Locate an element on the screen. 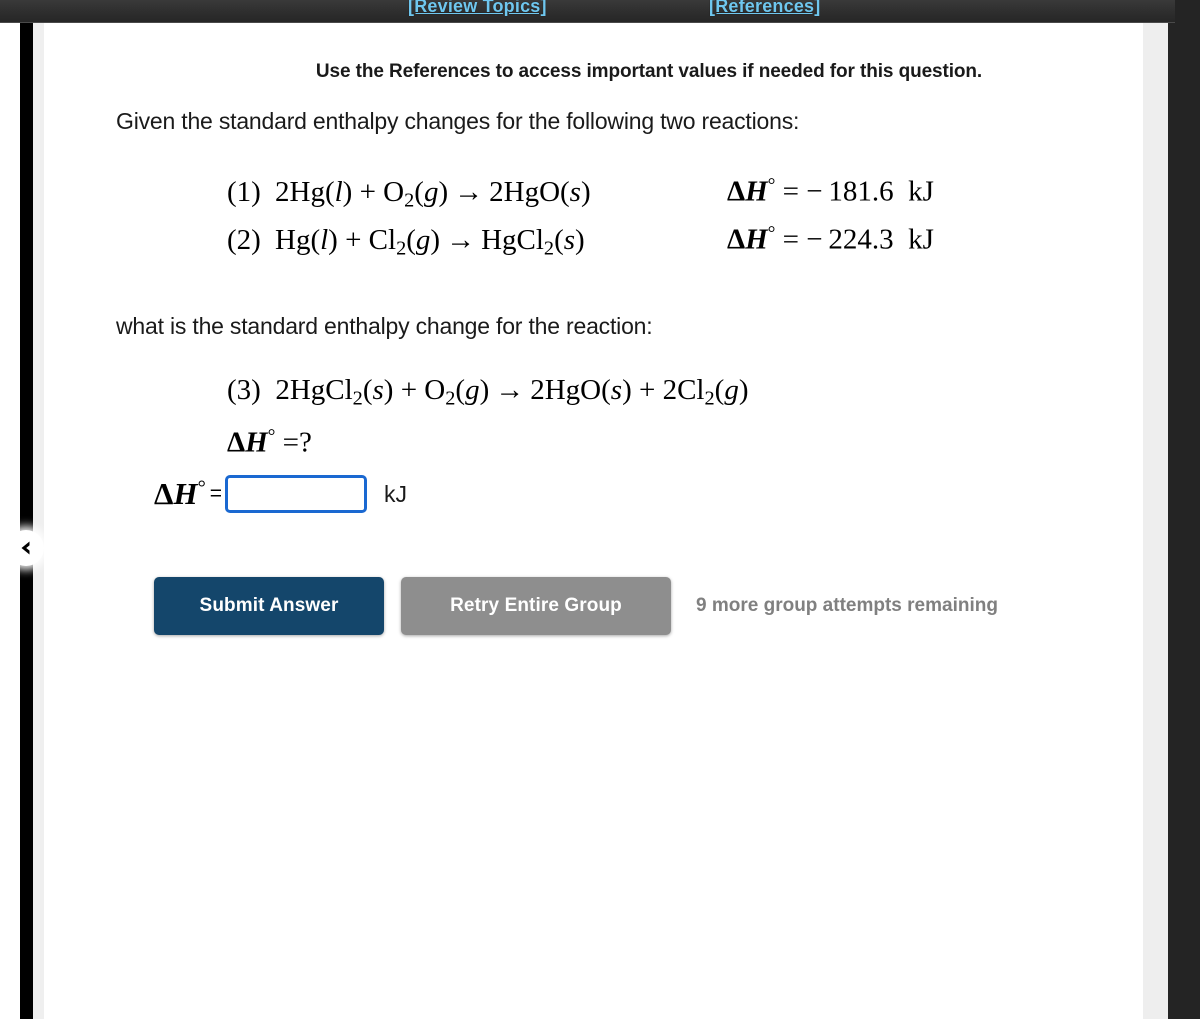 The image size is (1200, 1020). chevron-left-icon is located at coordinates (25, 548).